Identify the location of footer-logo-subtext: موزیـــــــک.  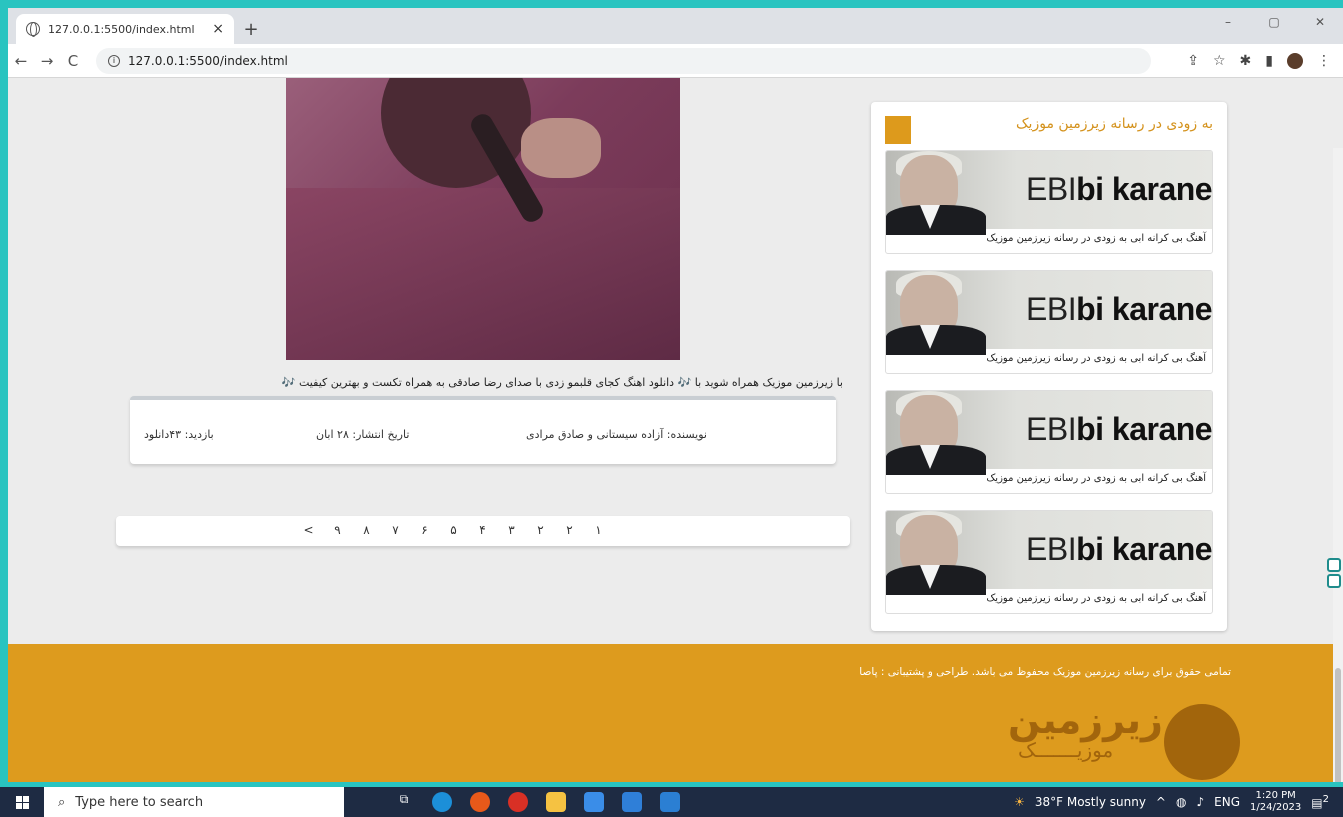
(1066, 750).